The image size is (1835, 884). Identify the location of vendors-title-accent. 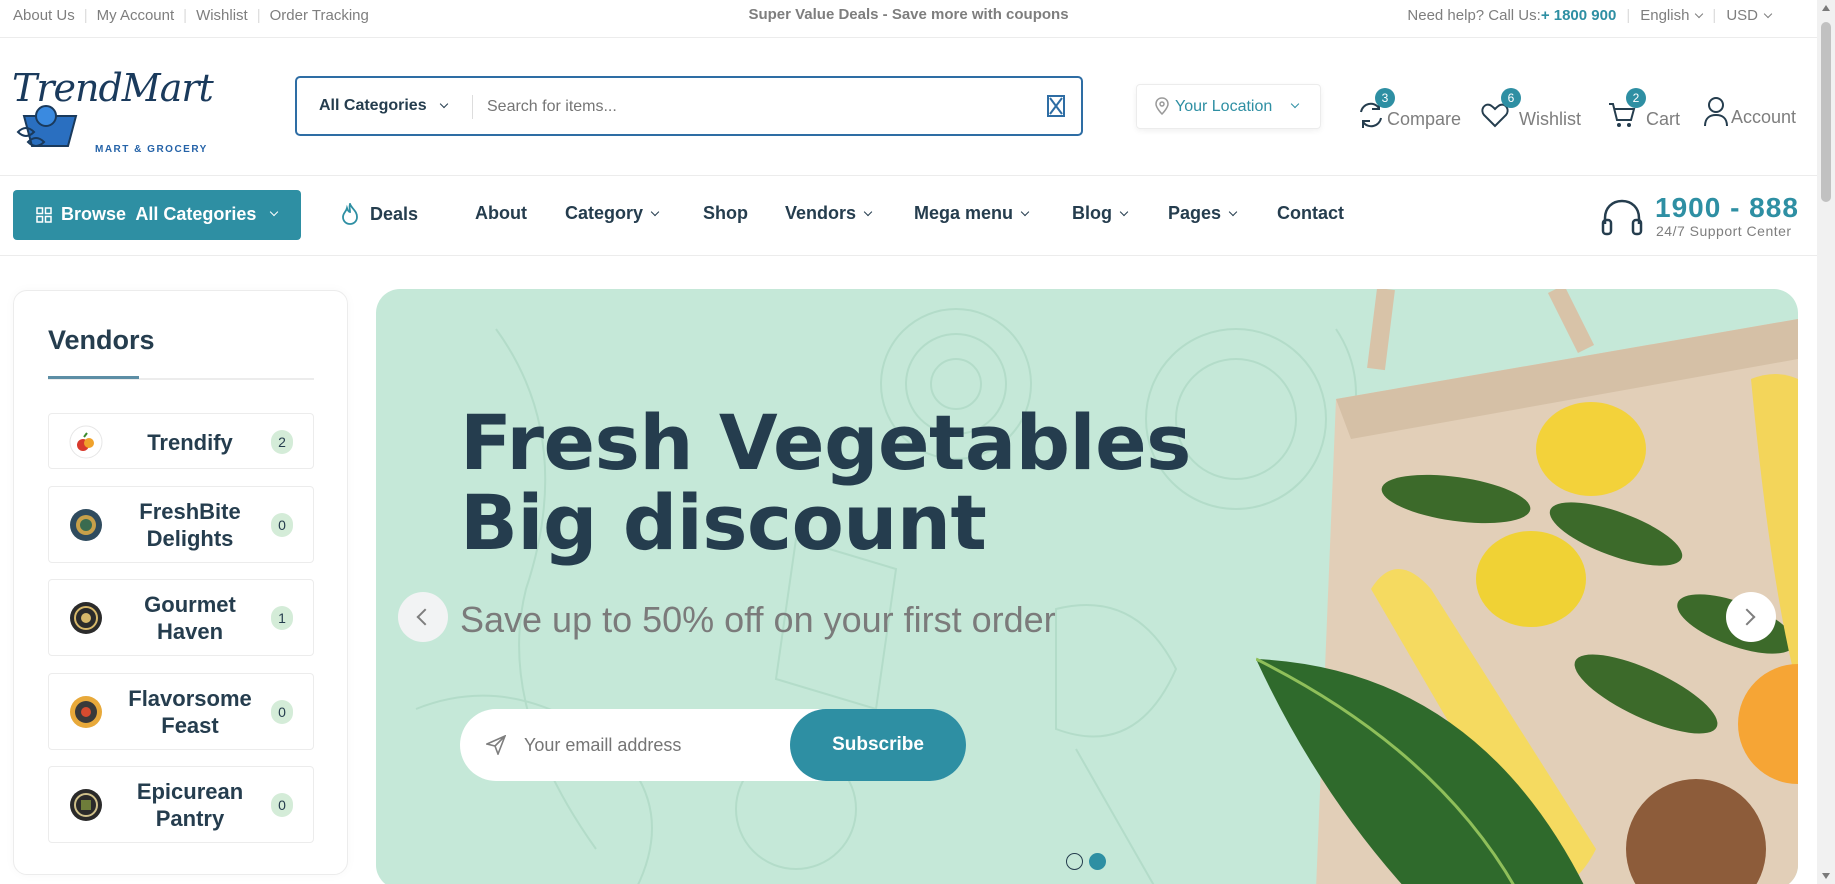
(93, 377).